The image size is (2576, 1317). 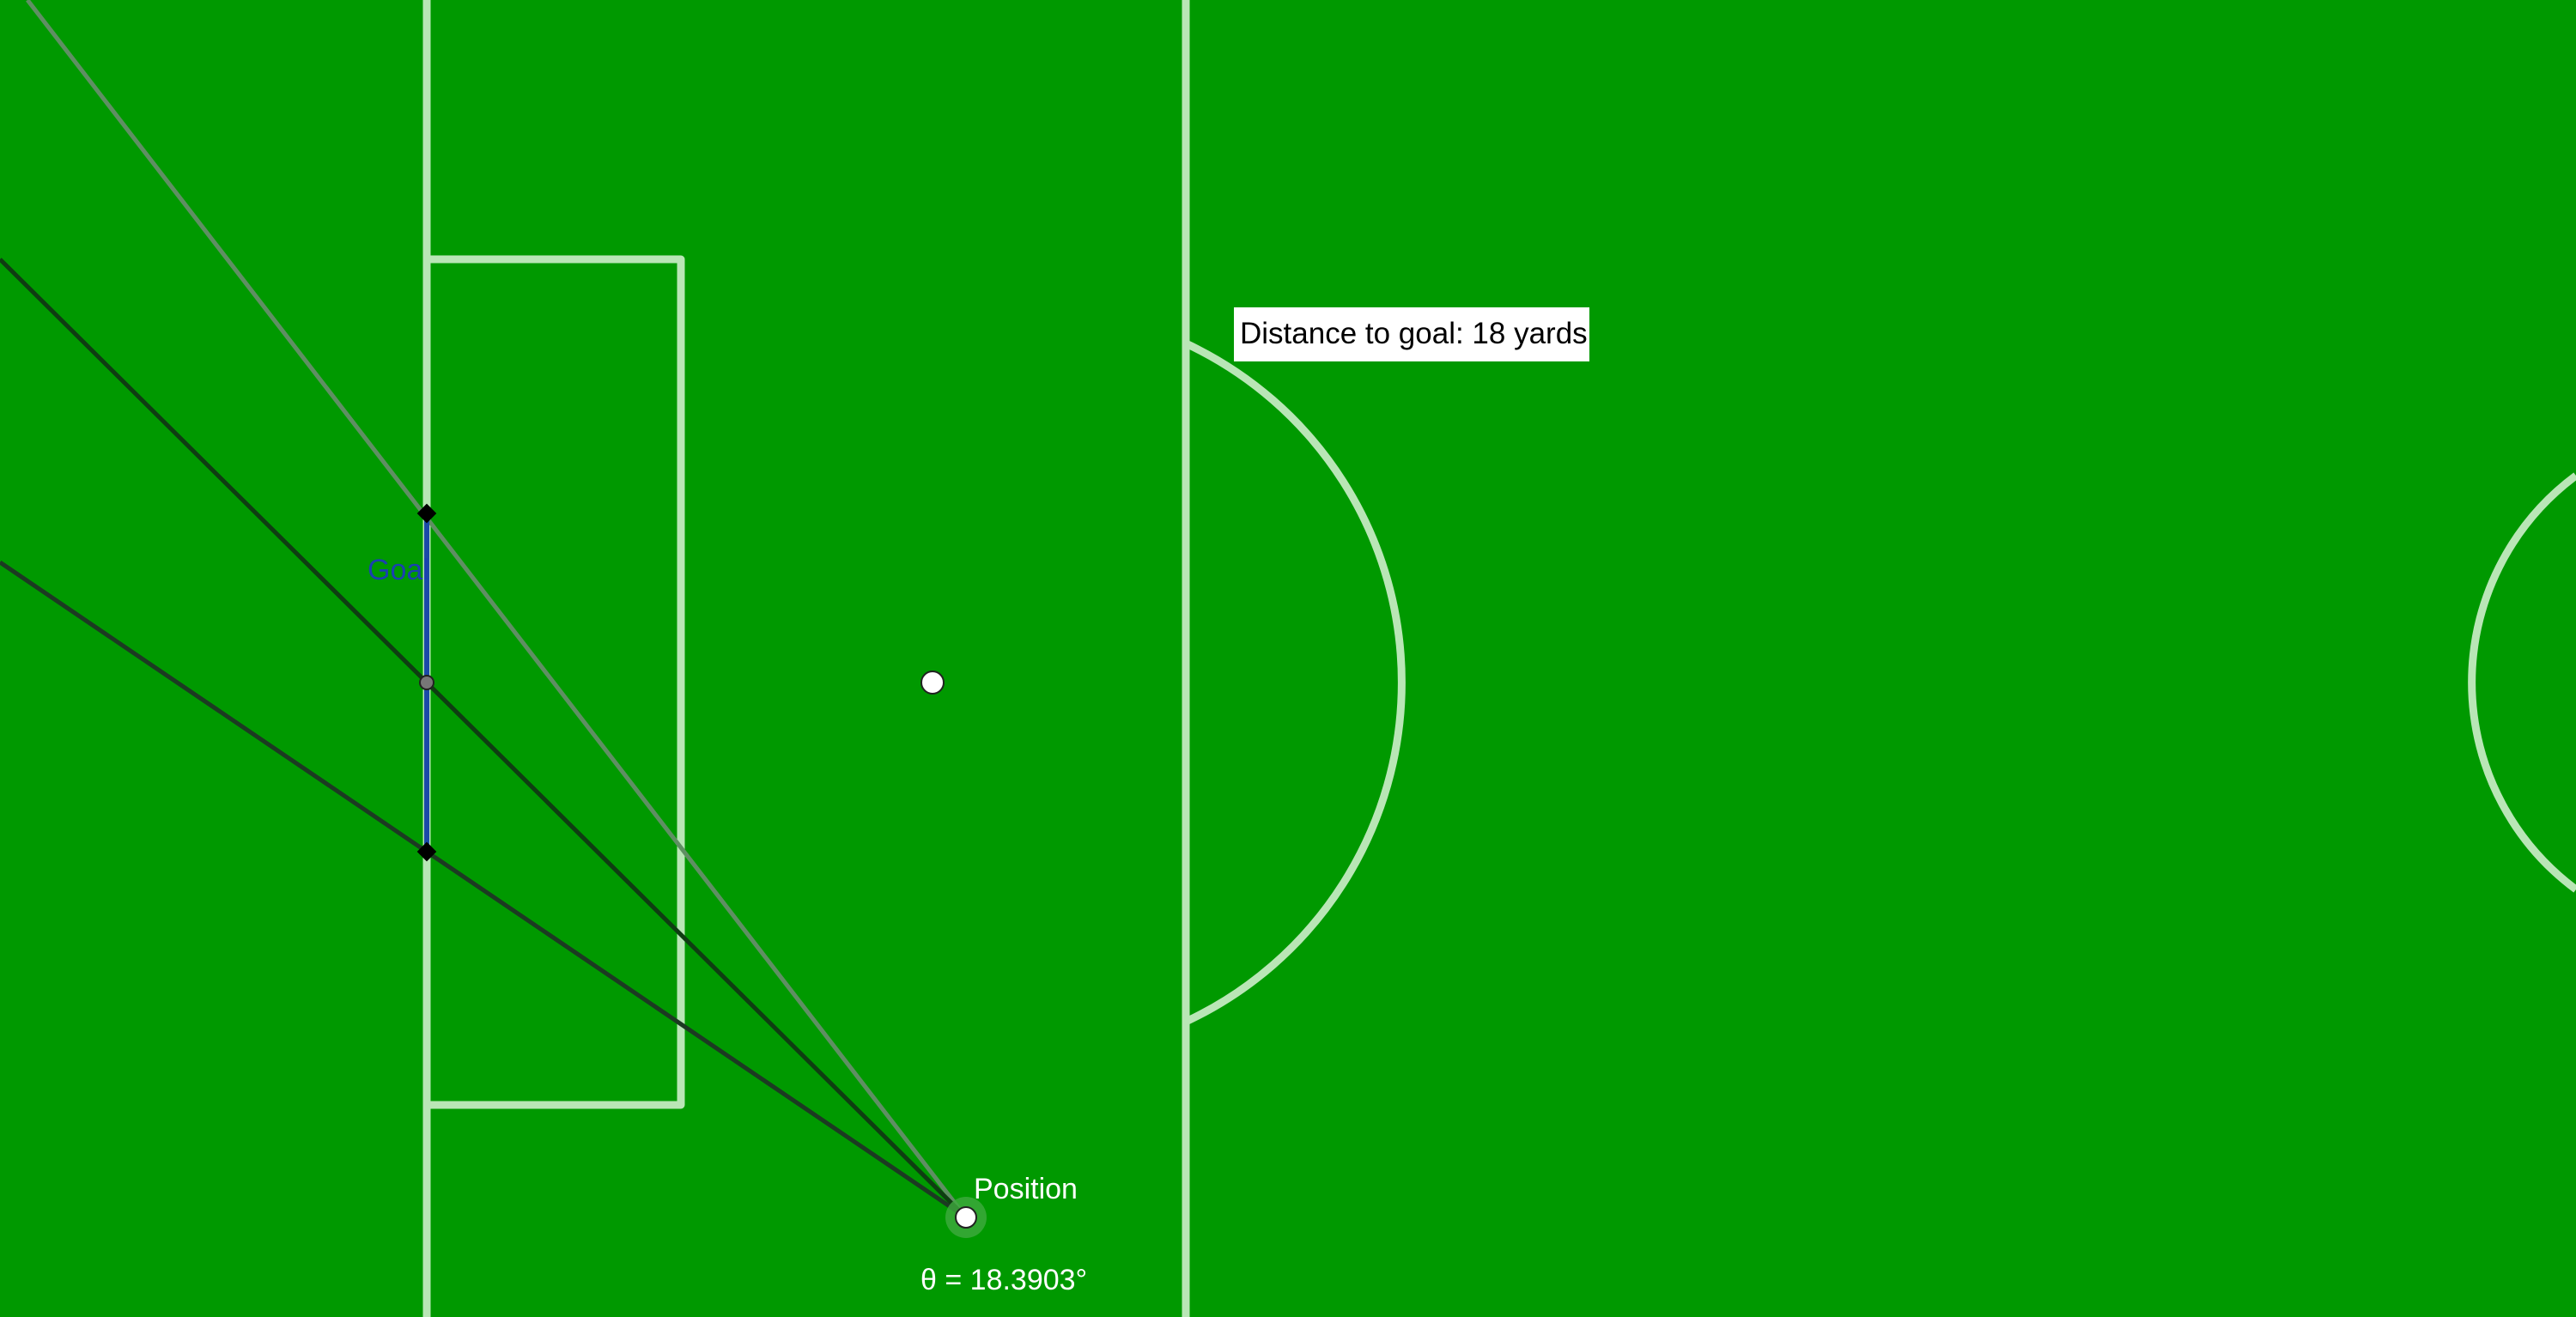 What do you see at coordinates (932, 683) in the screenshot?
I see `ball-point` at bounding box center [932, 683].